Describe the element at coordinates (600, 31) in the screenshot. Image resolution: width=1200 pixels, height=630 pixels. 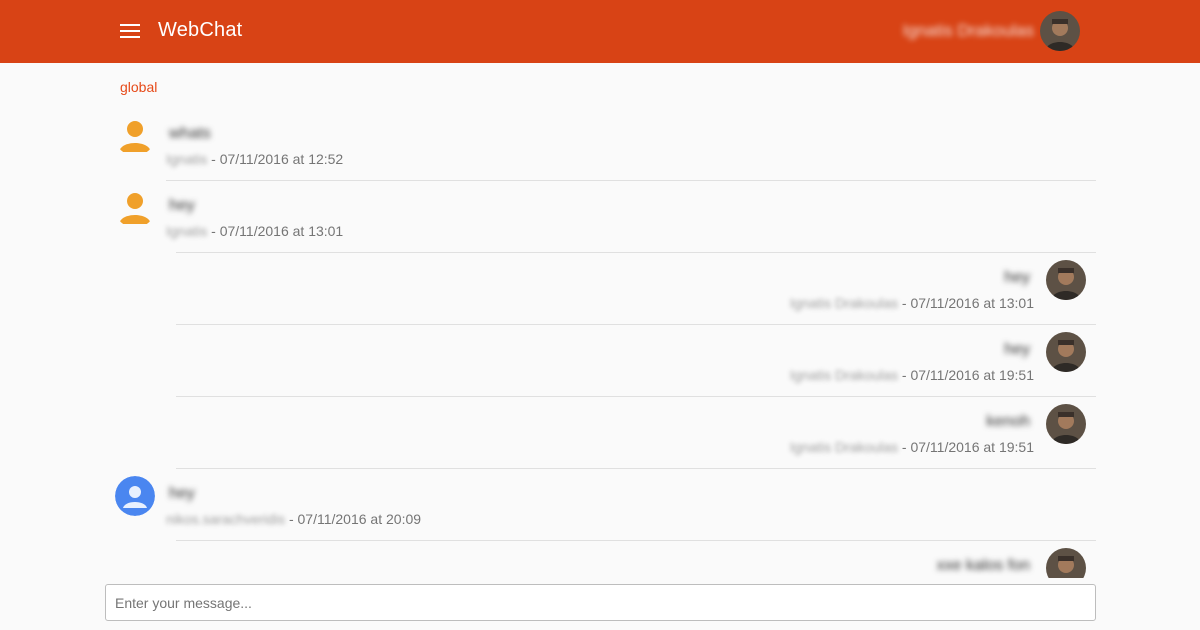
I see `app-bar: WebChat Ignatis Drakoulas` at that location.